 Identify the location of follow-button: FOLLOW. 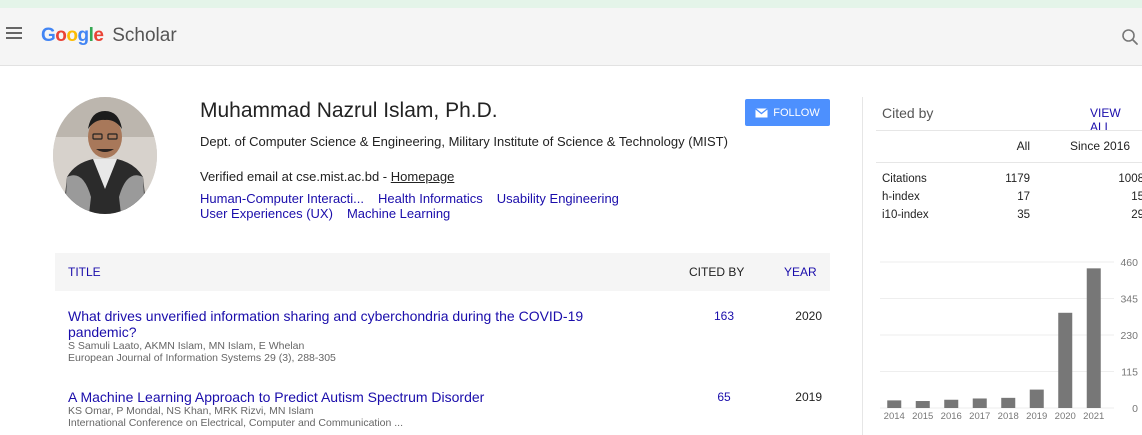
(787, 112).